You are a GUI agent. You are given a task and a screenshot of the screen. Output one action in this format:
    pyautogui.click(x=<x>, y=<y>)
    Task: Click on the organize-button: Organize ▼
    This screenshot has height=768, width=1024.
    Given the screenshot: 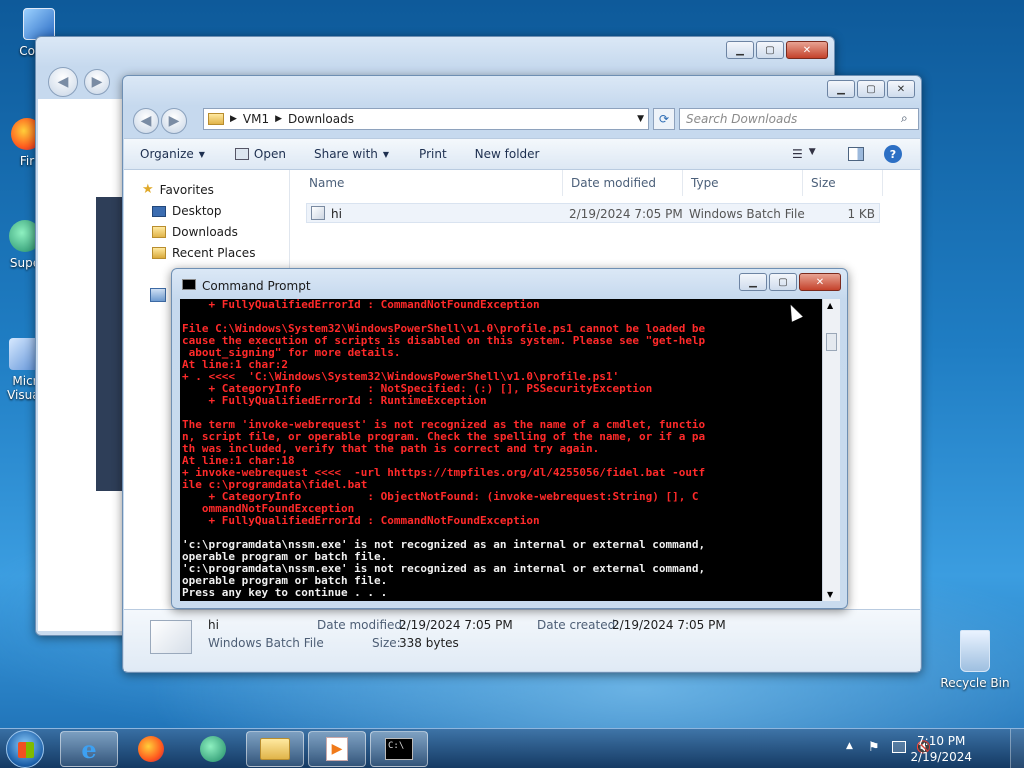 What is the action you would take?
    pyautogui.click(x=172, y=154)
    